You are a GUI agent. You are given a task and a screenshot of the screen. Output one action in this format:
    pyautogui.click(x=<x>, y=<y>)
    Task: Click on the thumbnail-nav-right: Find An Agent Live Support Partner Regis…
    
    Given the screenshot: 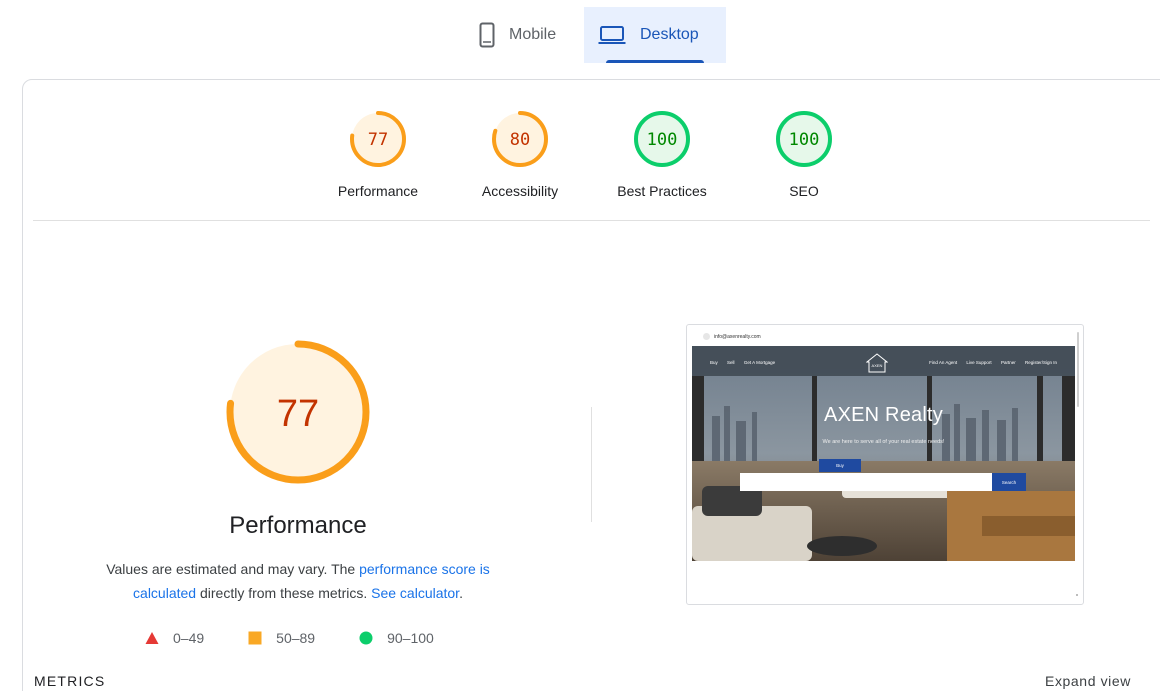 What is the action you would take?
    pyautogui.click(x=997, y=362)
    